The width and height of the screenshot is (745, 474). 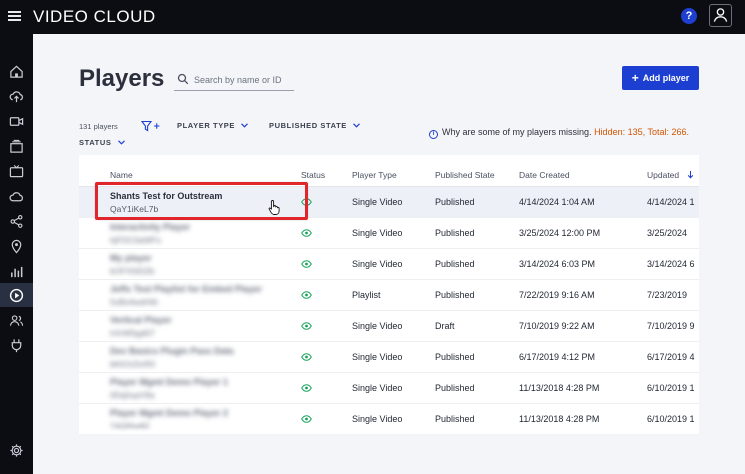 What do you see at coordinates (98, 126) in the screenshot?
I see `player-count: 131 players` at bounding box center [98, 126].